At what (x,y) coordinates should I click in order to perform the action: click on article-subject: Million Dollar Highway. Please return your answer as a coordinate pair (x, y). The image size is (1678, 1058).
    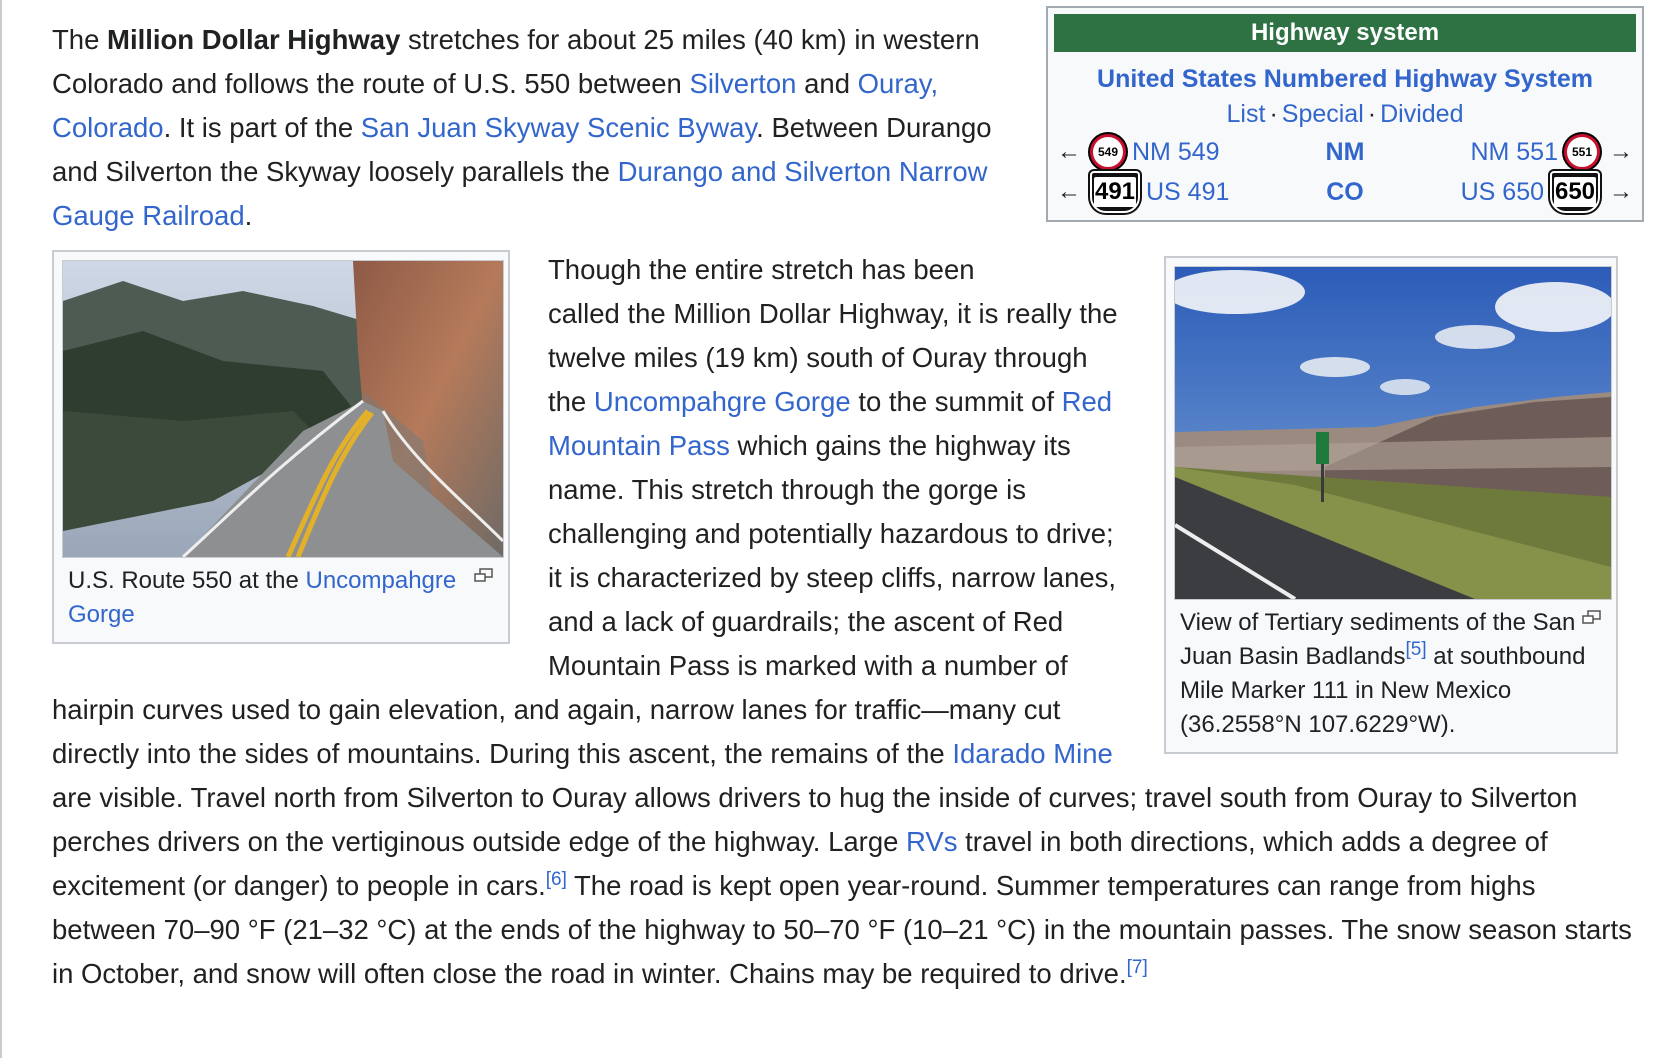
    Looking at the image, I should click on (254, 39).